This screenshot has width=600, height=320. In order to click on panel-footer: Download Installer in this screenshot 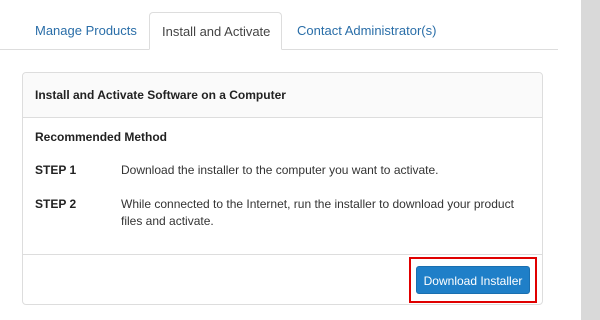, I will do `click(282, 279)`.